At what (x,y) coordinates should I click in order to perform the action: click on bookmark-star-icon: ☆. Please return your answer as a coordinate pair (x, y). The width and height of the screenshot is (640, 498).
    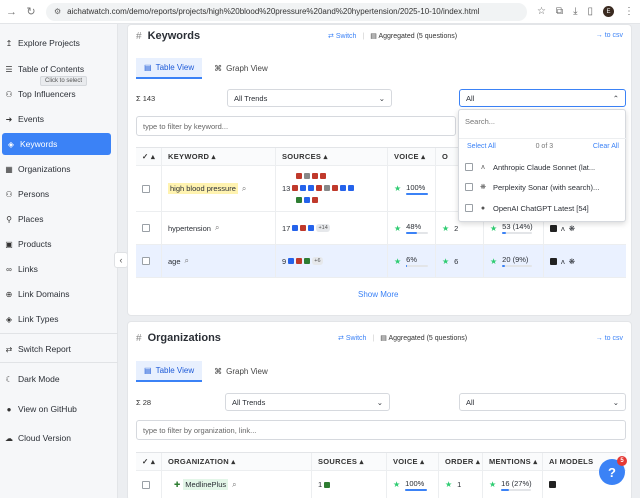
    Looking at the image, I should click on (541, 11).